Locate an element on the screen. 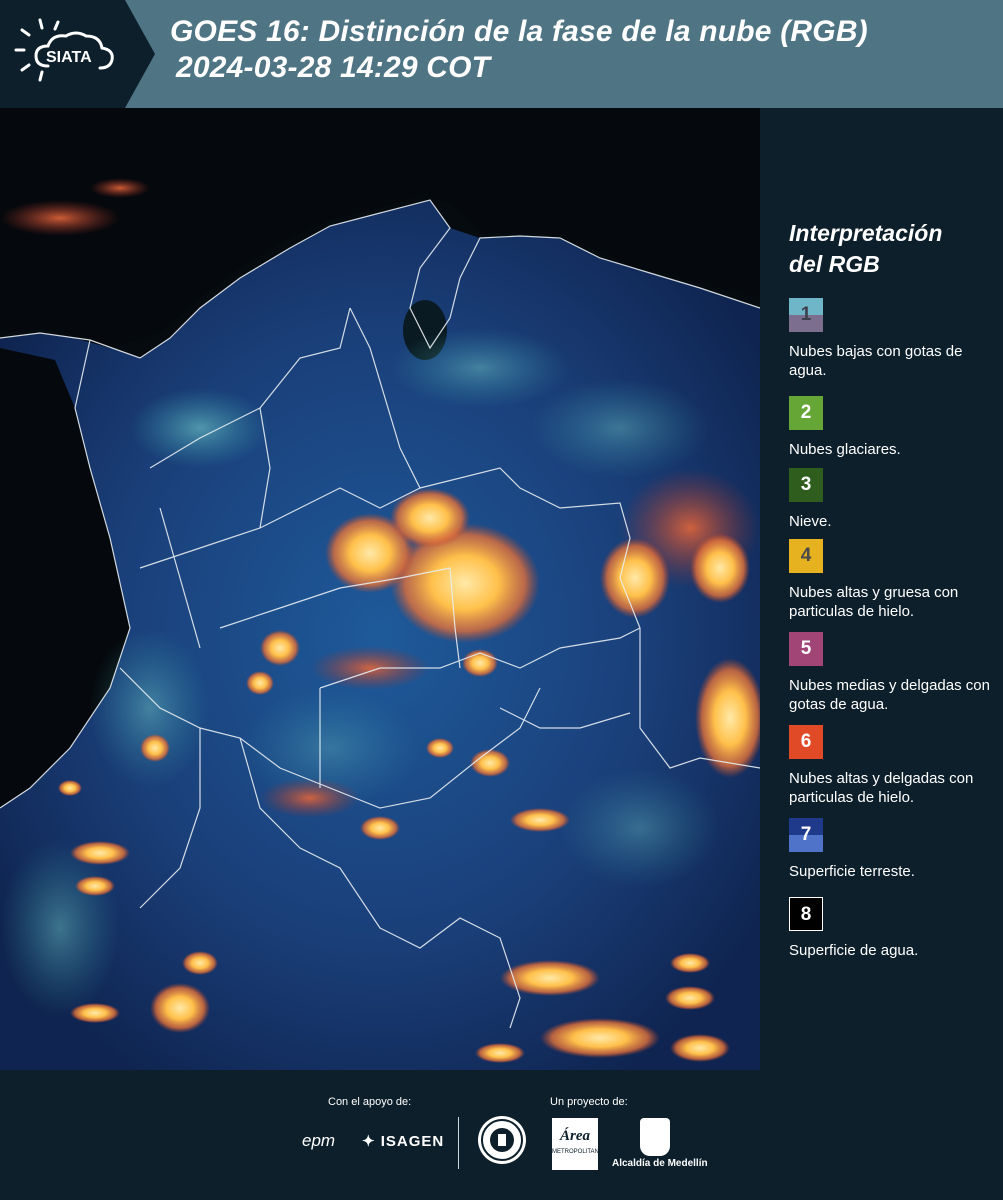 The width and height of the screenshot is (1003, 1200). area-logo-subtext: METROPOLITANA is located at coordinates (577, 1152).